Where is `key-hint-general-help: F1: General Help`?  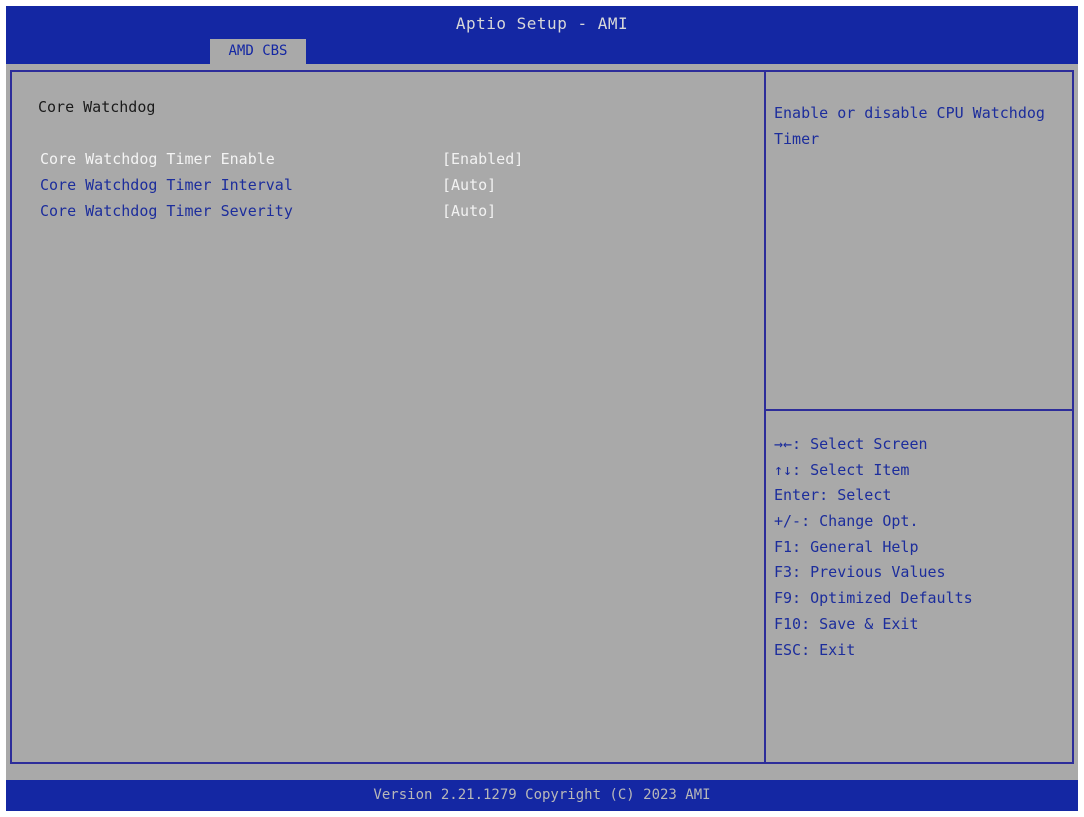 key-hint-general-help: F1: General Help is located at coordinates (846, 546).